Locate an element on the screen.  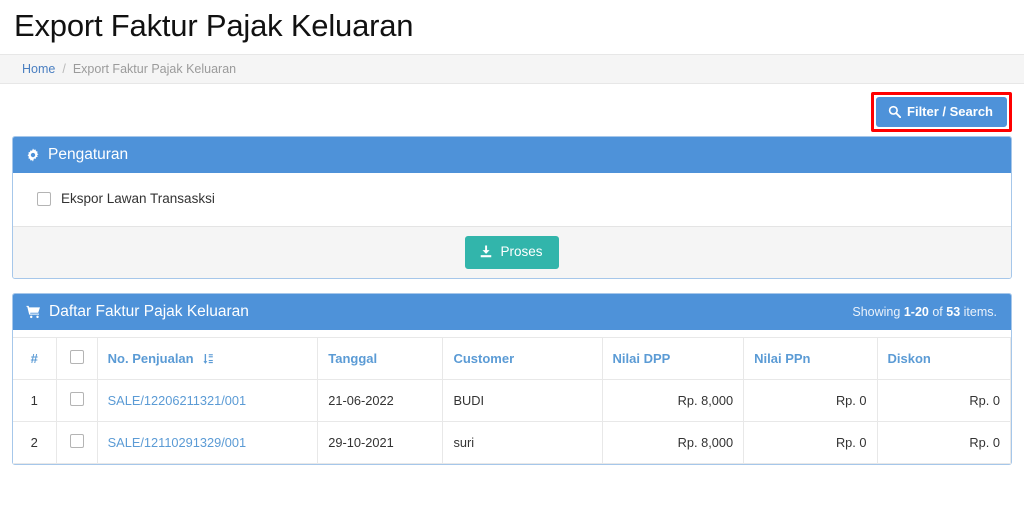
col-header-tanggal: Tanggal is located at coordinates (380, 358).